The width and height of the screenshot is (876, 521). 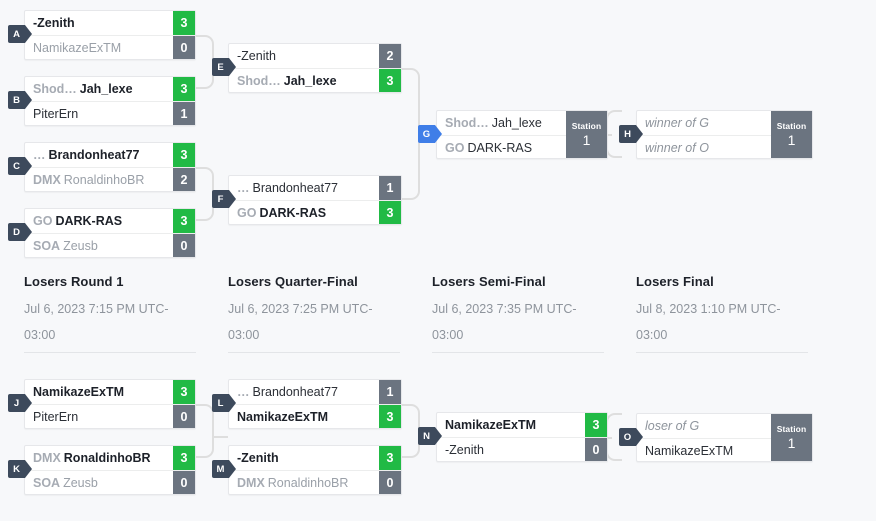 I want to click on match-k-top-name: DMX RonaldinhoBR, so click(x=99, y=458).